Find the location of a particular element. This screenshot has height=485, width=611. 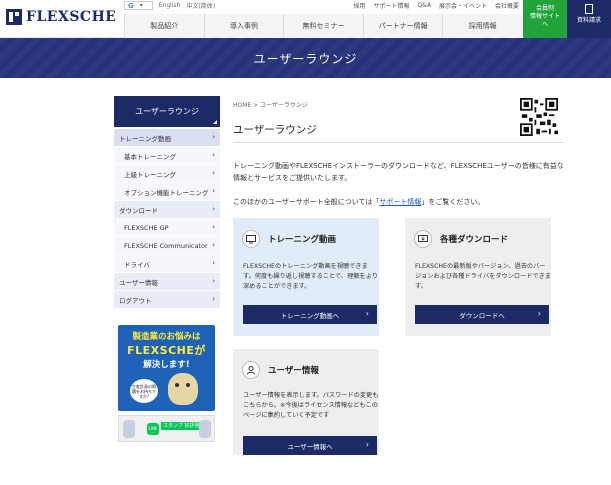

util-link-events: 展示会・イベント is located at coordinates (463, 5).